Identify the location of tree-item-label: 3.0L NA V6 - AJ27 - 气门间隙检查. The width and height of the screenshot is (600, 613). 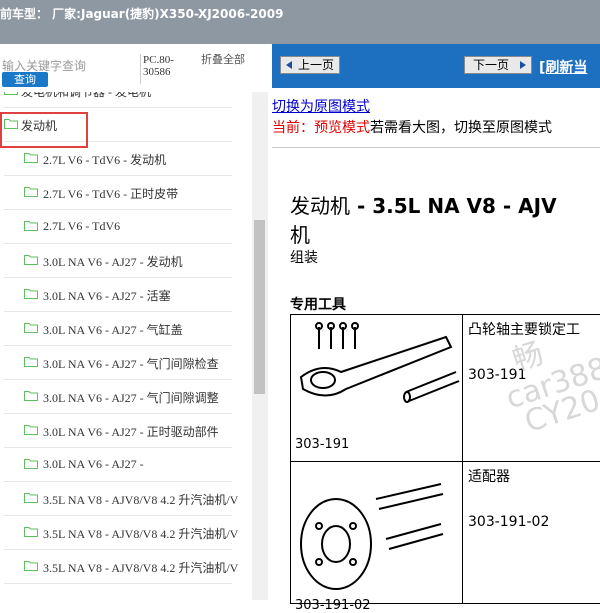
(131, 364).